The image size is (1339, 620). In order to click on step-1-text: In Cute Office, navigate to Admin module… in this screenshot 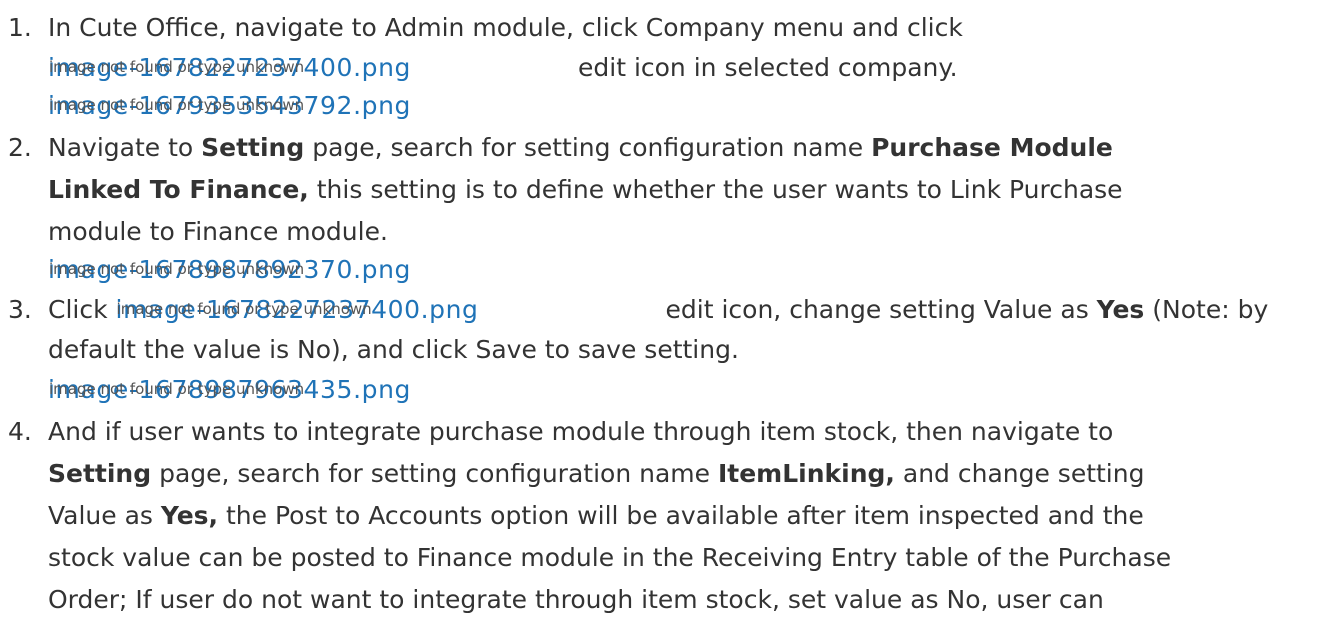, I will do `click(505, 27)`.